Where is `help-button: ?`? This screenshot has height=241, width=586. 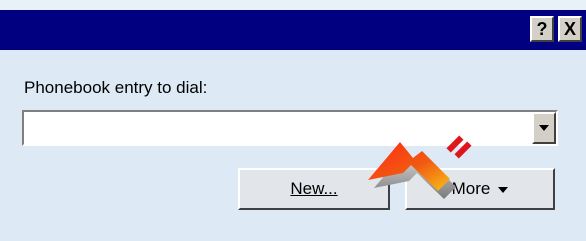
help-button: ? is located at coordinates (542, 29).